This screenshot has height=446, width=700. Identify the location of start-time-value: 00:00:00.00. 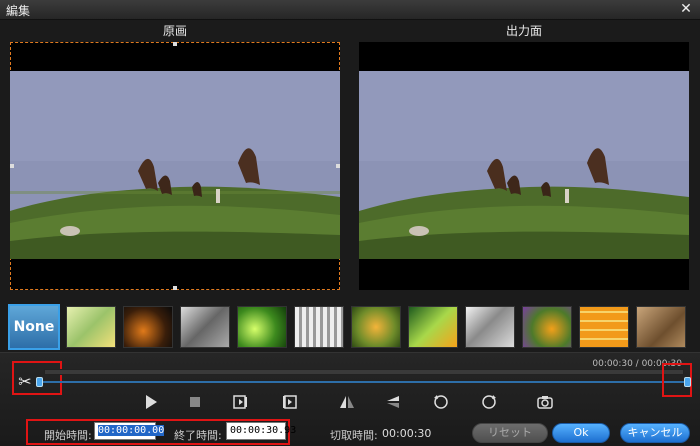
(131, 430).